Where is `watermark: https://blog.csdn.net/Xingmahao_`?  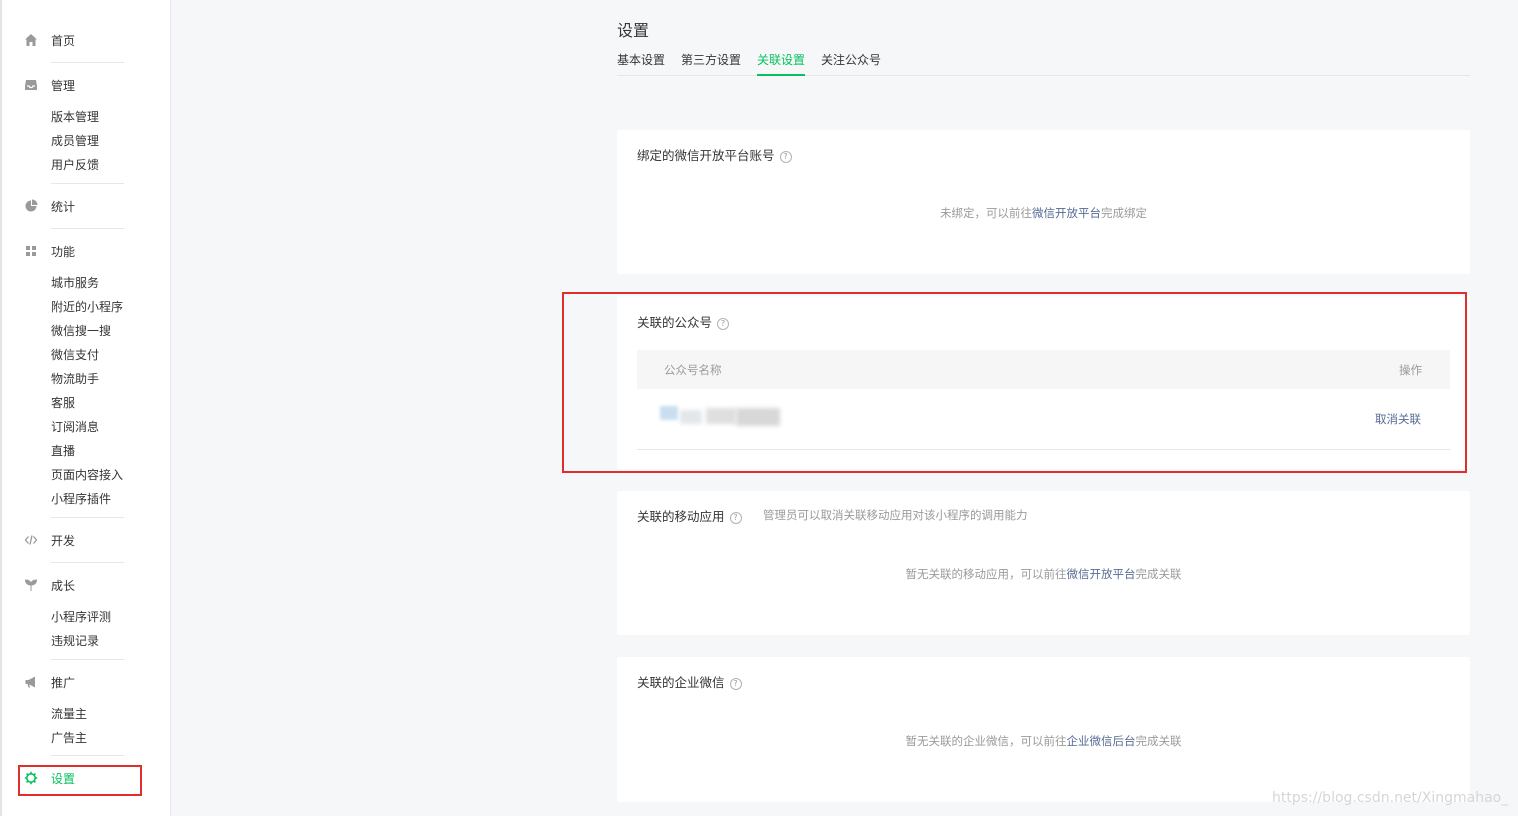 watermark: https://blog.csdn.net/Xingmahao_ is located at coordinates (1390, 798).